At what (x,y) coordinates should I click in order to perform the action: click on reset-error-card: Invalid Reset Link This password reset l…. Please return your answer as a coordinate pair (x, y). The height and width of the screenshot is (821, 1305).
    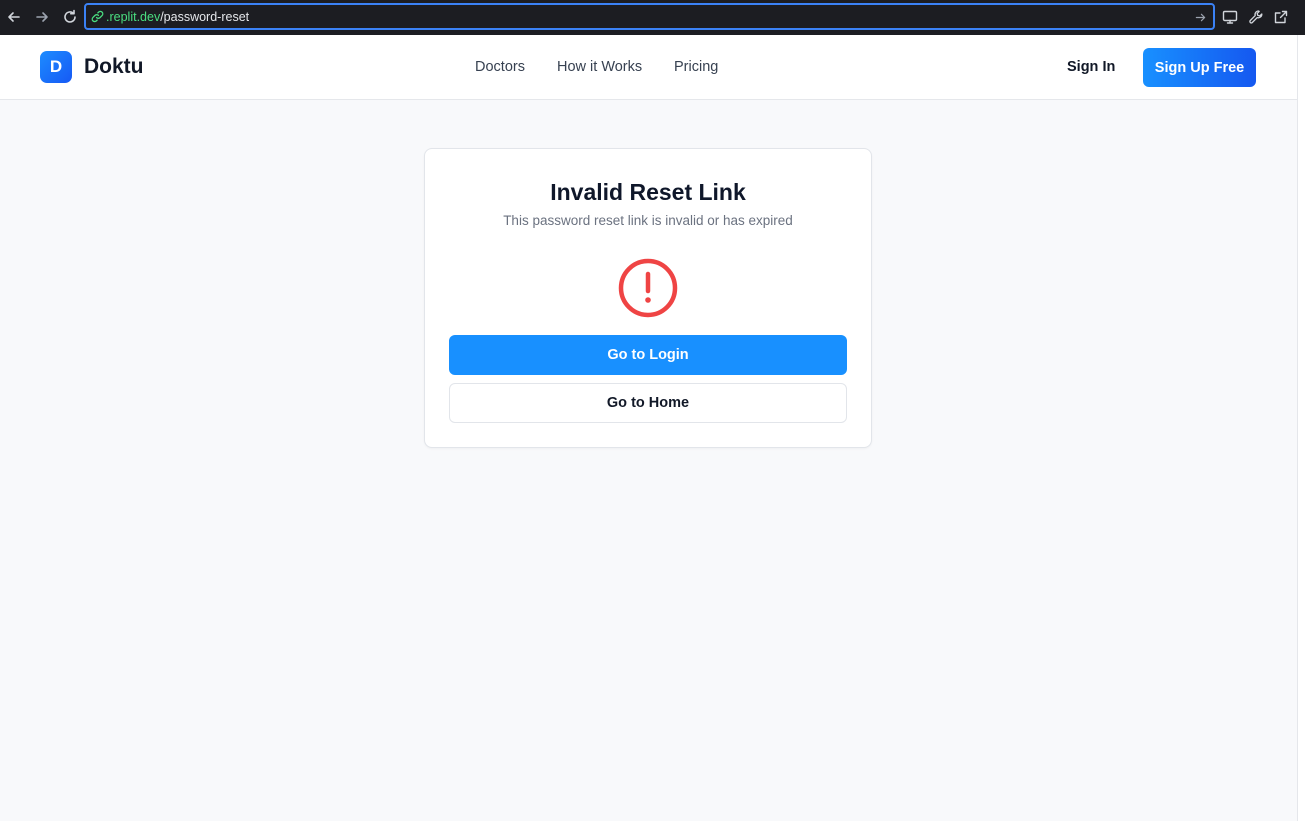
    Looking at the image, I should click on (648, 298).